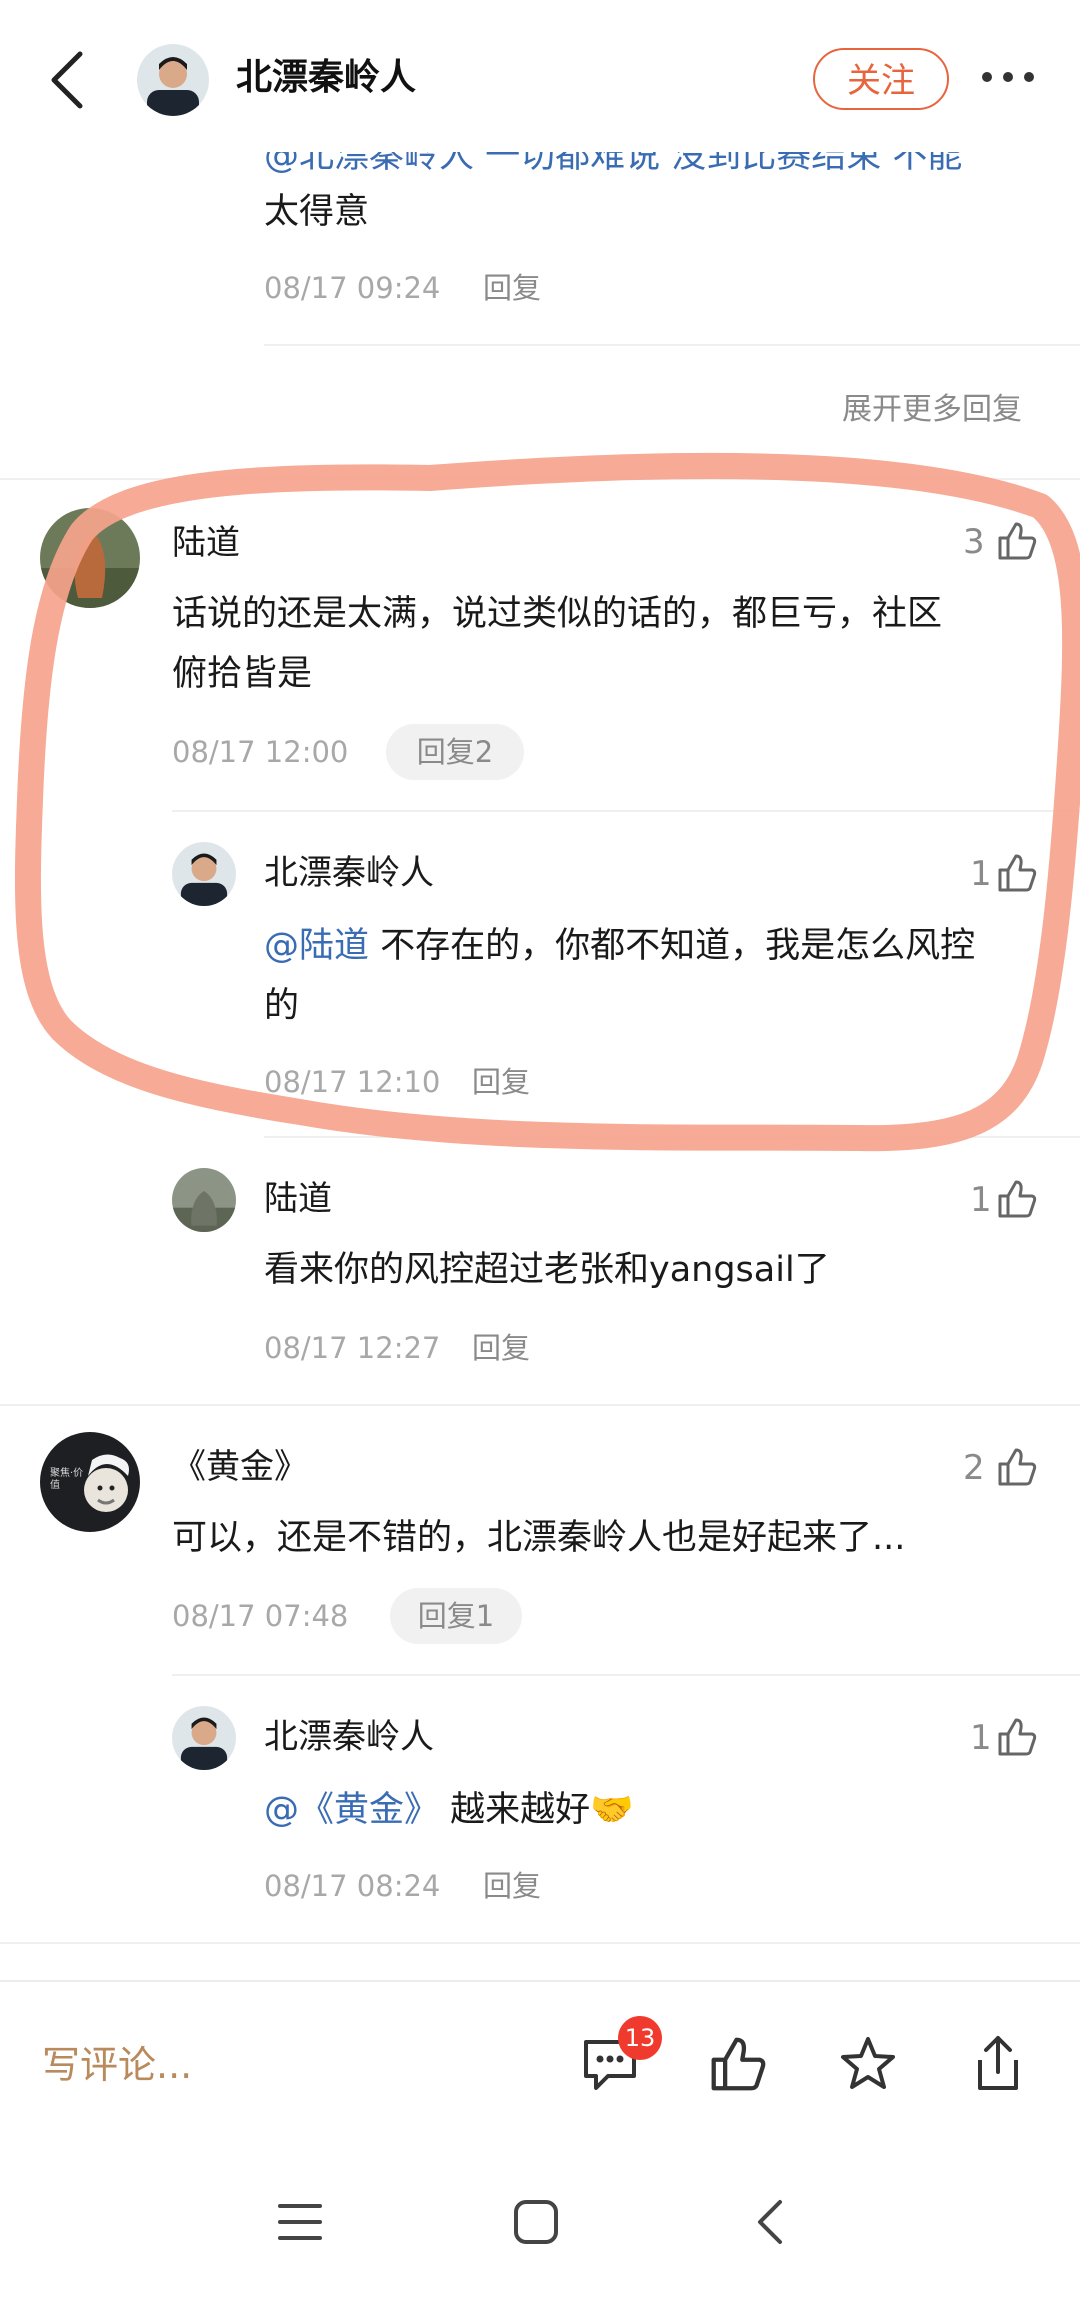 The width and height of the screenshot is (1080, 2307). What do you see at coordinates (67, 1479) in the screenshot?
I see `avatar-text: 聚焦·价值` at bounding box center [67, 1479].